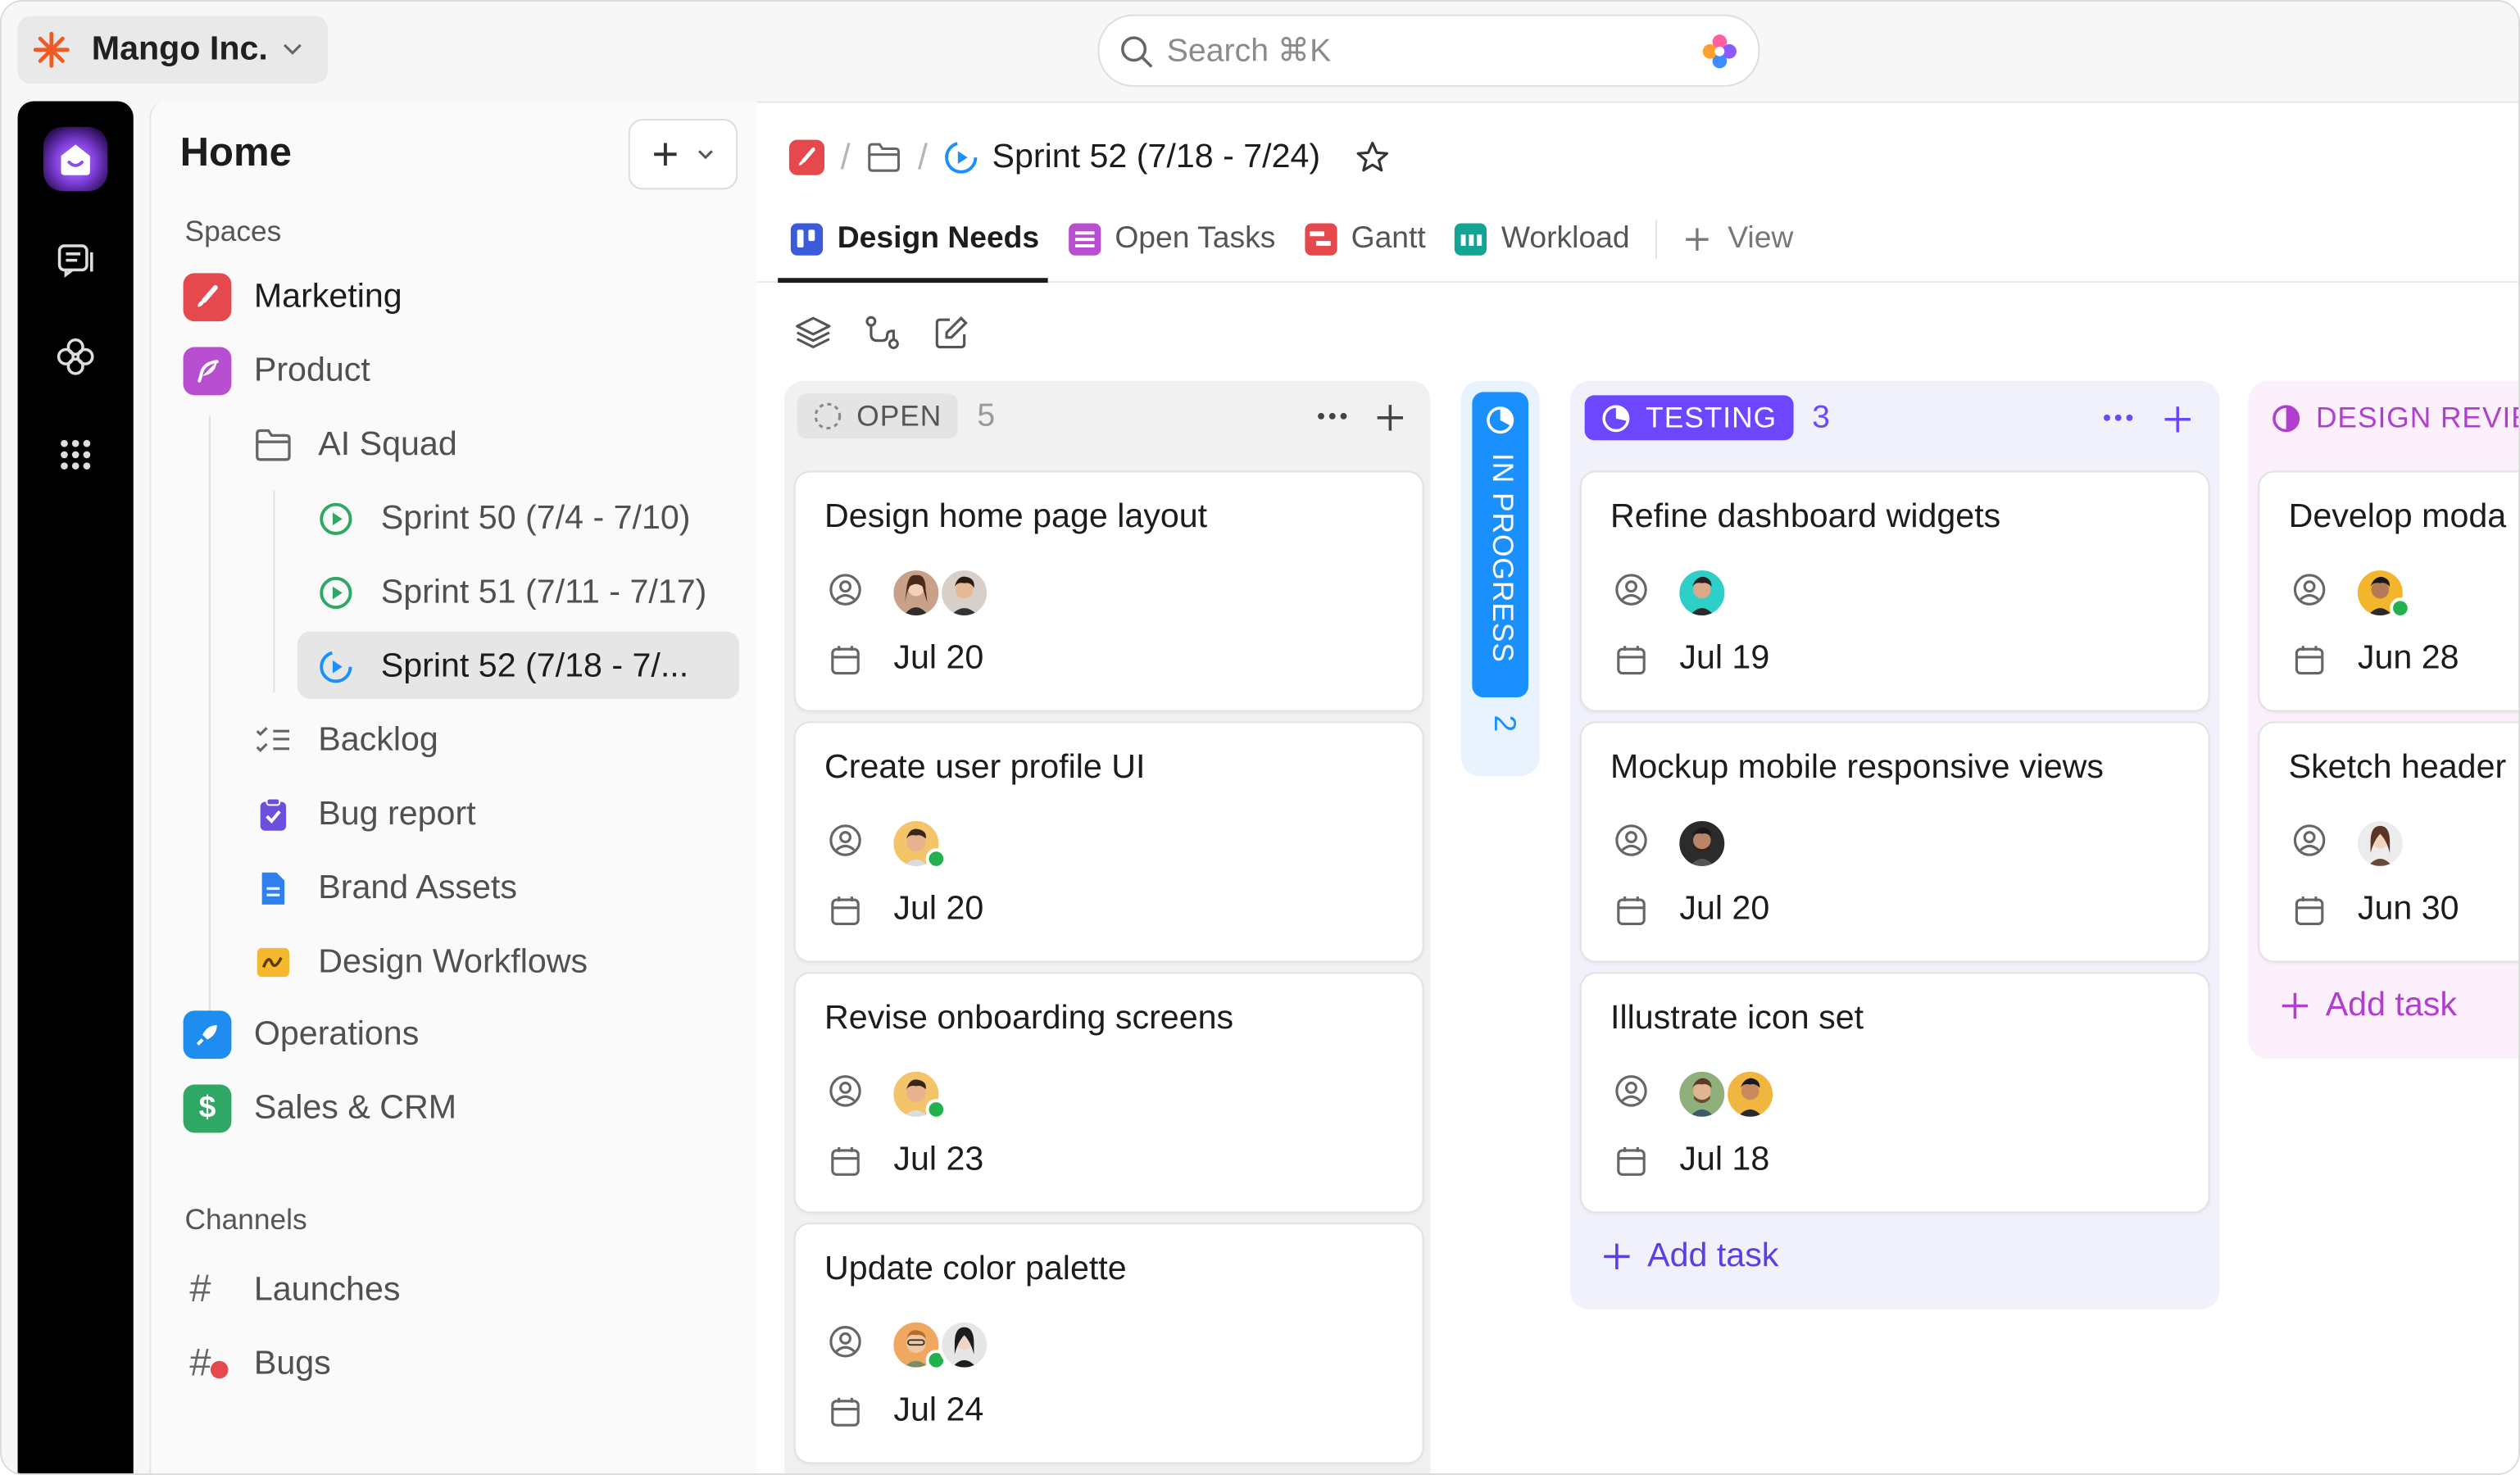 This screenshot has width=2520, height=1475. I want to click on create-button, so click(683, 154).